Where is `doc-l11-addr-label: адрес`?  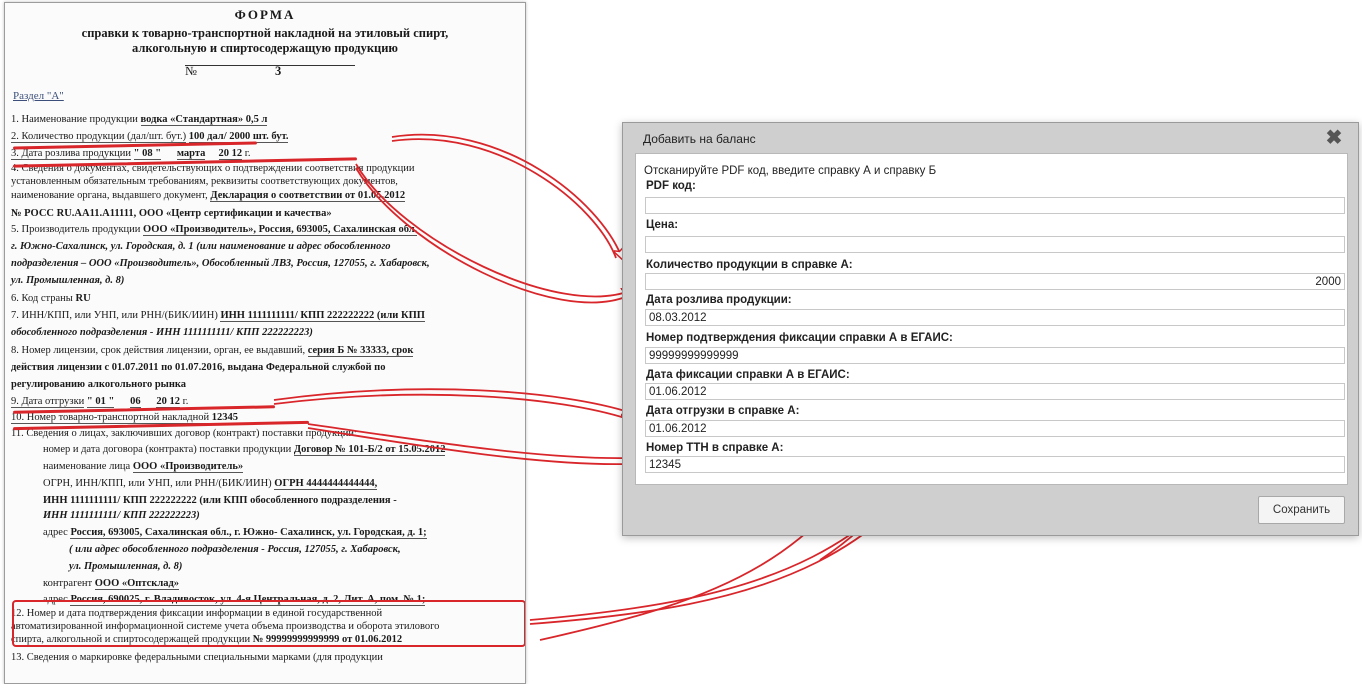 doc-l11-addr-label: адрес is located at coordinates (55, 532).